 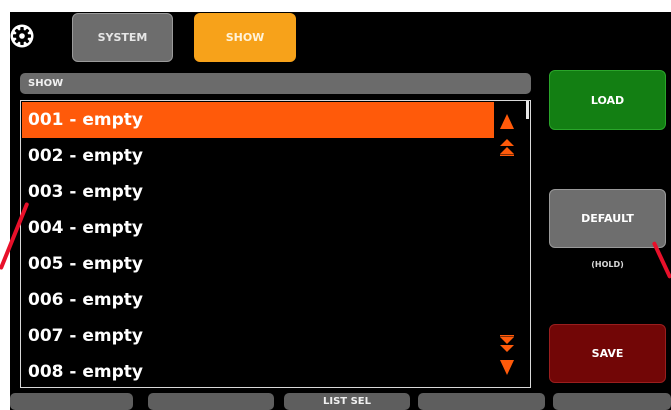 What do you see at coordinates (258, 372) in the screenshot?
I see `list-item-008: 008 - empty` at bounding box center [258, 372].